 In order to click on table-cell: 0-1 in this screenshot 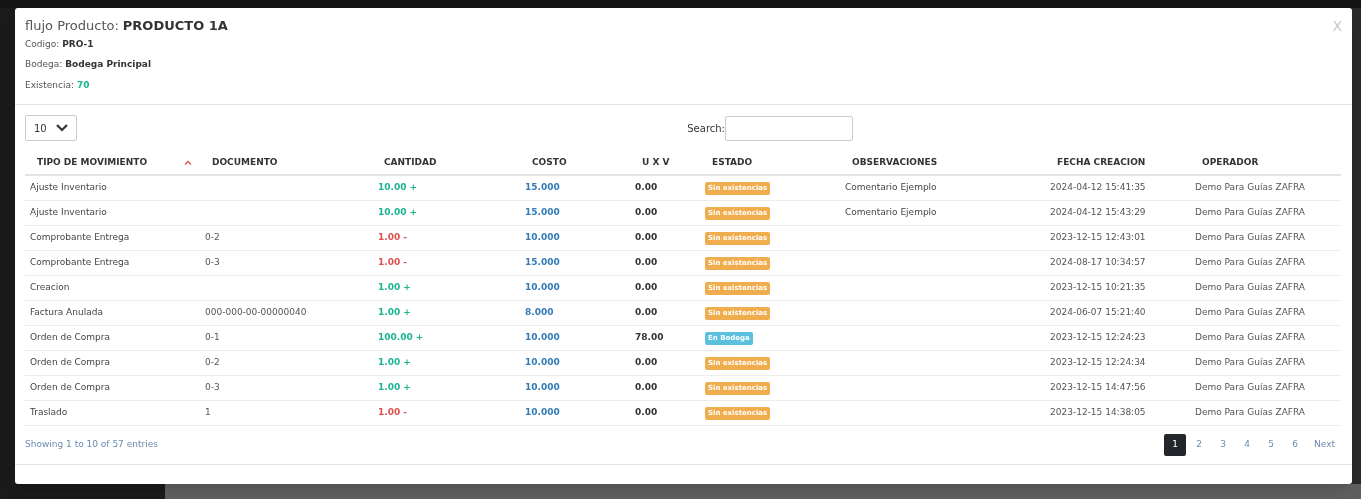, I will do `click(212, 337)`.